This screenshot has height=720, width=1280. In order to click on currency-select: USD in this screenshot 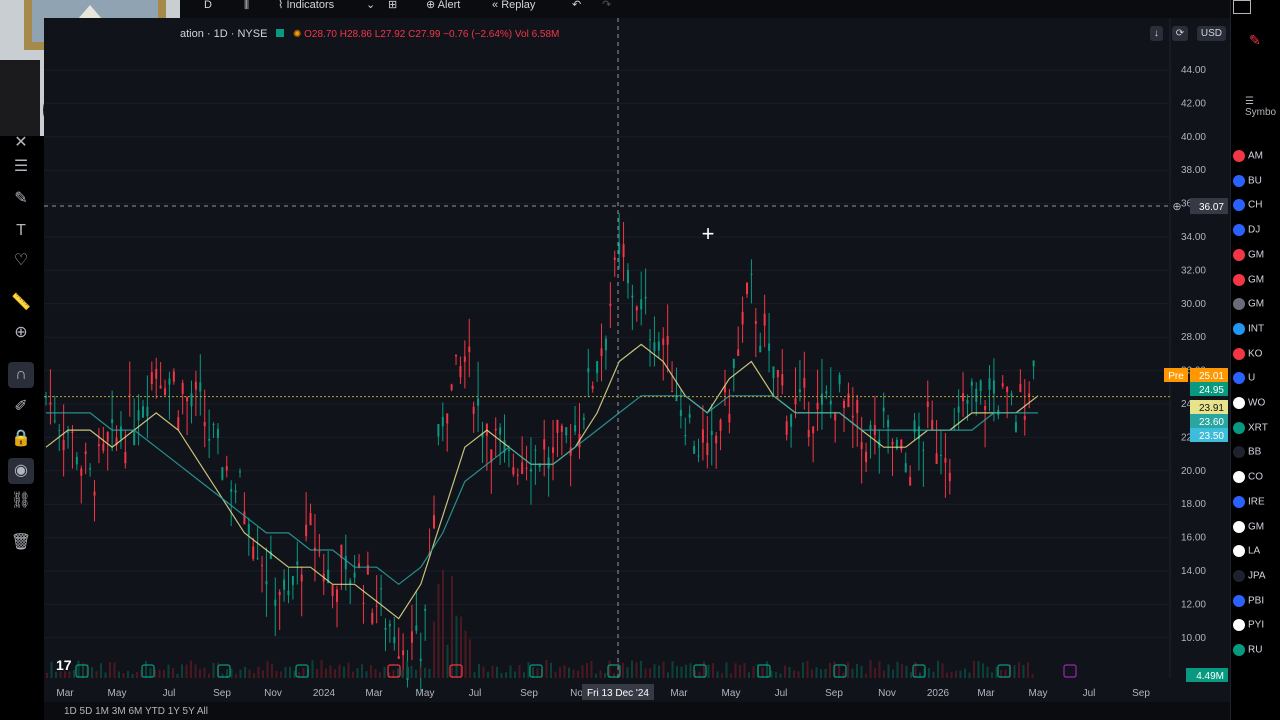, I will do `click(1211, 33)`.